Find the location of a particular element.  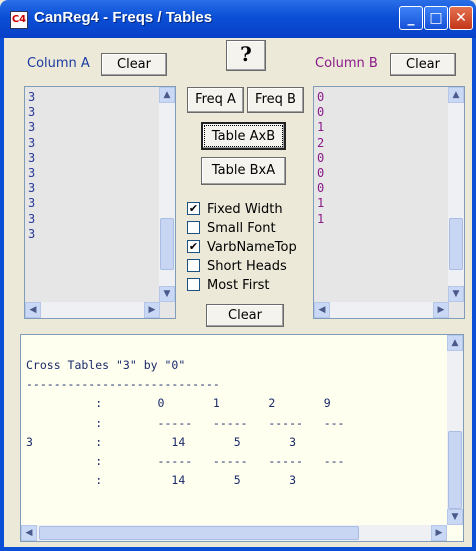

output-line: : 0 1 2 9 is located at coordinates (178, 403).